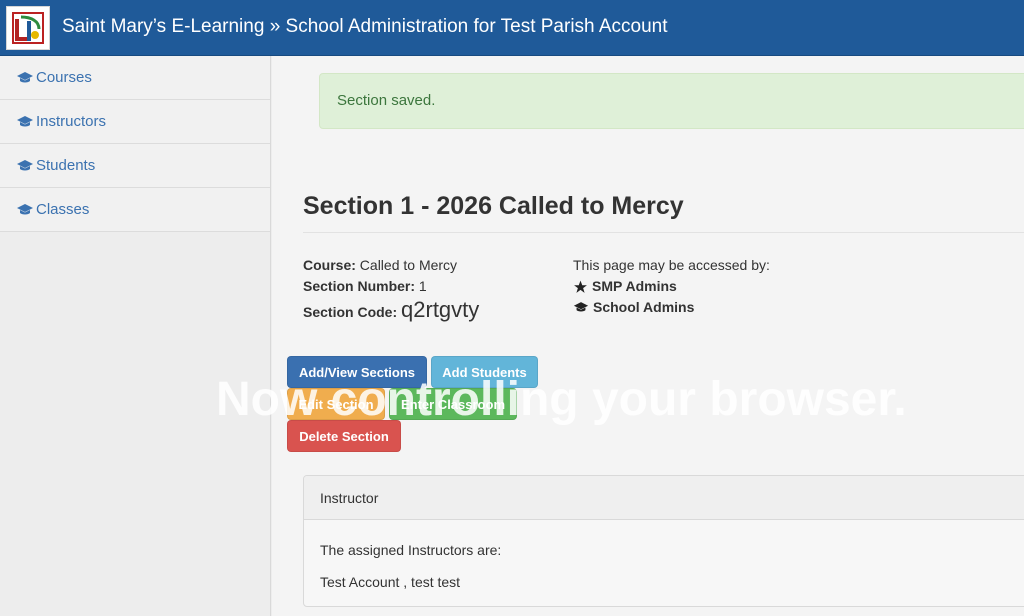  Describe the element at coordinates (411, 550) in the screenshot. I see `instructor-intro: The assigned Instructors are:` at that location.